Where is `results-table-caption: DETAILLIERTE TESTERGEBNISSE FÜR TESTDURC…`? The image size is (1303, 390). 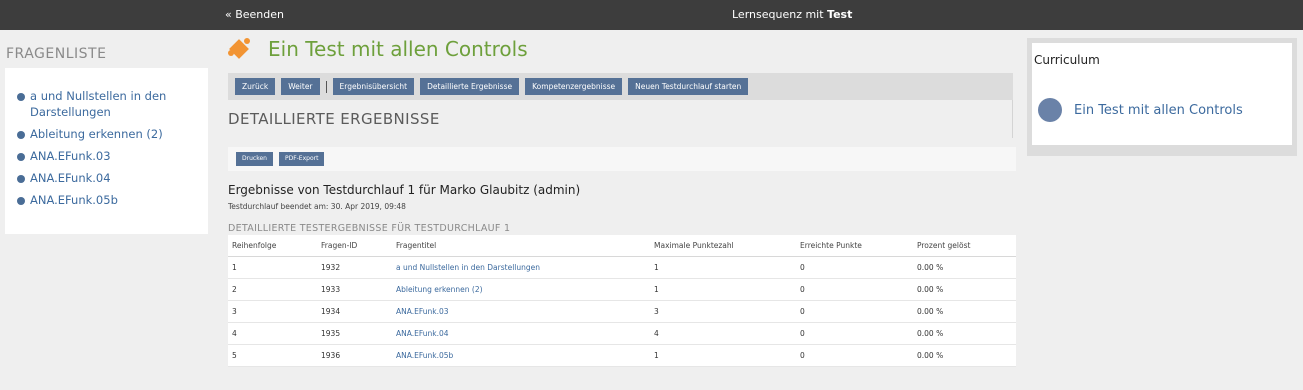
results-table-caption: DETAILLIERTE TESTERGEBNISSE FÜR TESTDURC… is located at coordinates (369, 228).